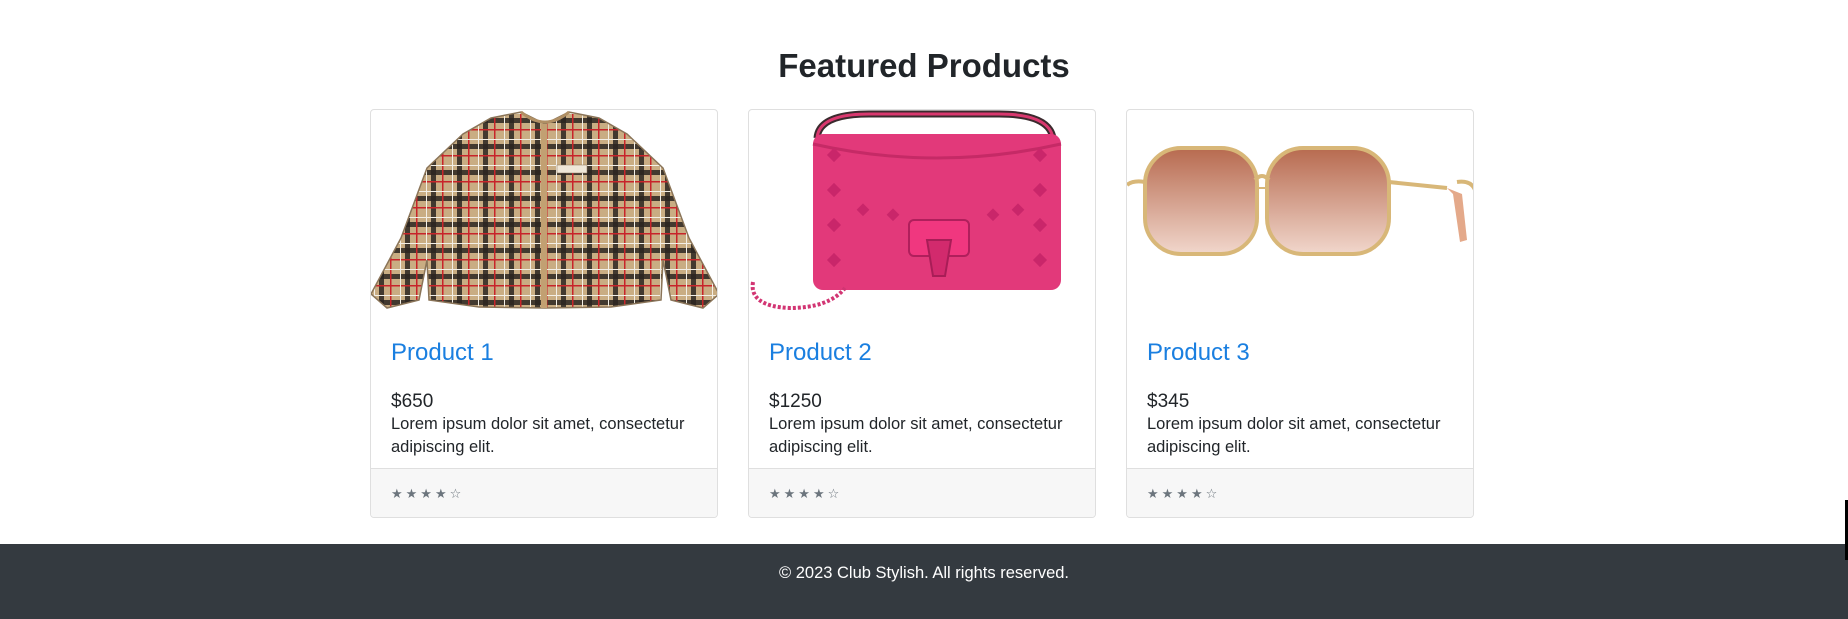  Describe the element at coordinates (1300, 201) in the screenshot. I see `sunglasses-icon` at that location.